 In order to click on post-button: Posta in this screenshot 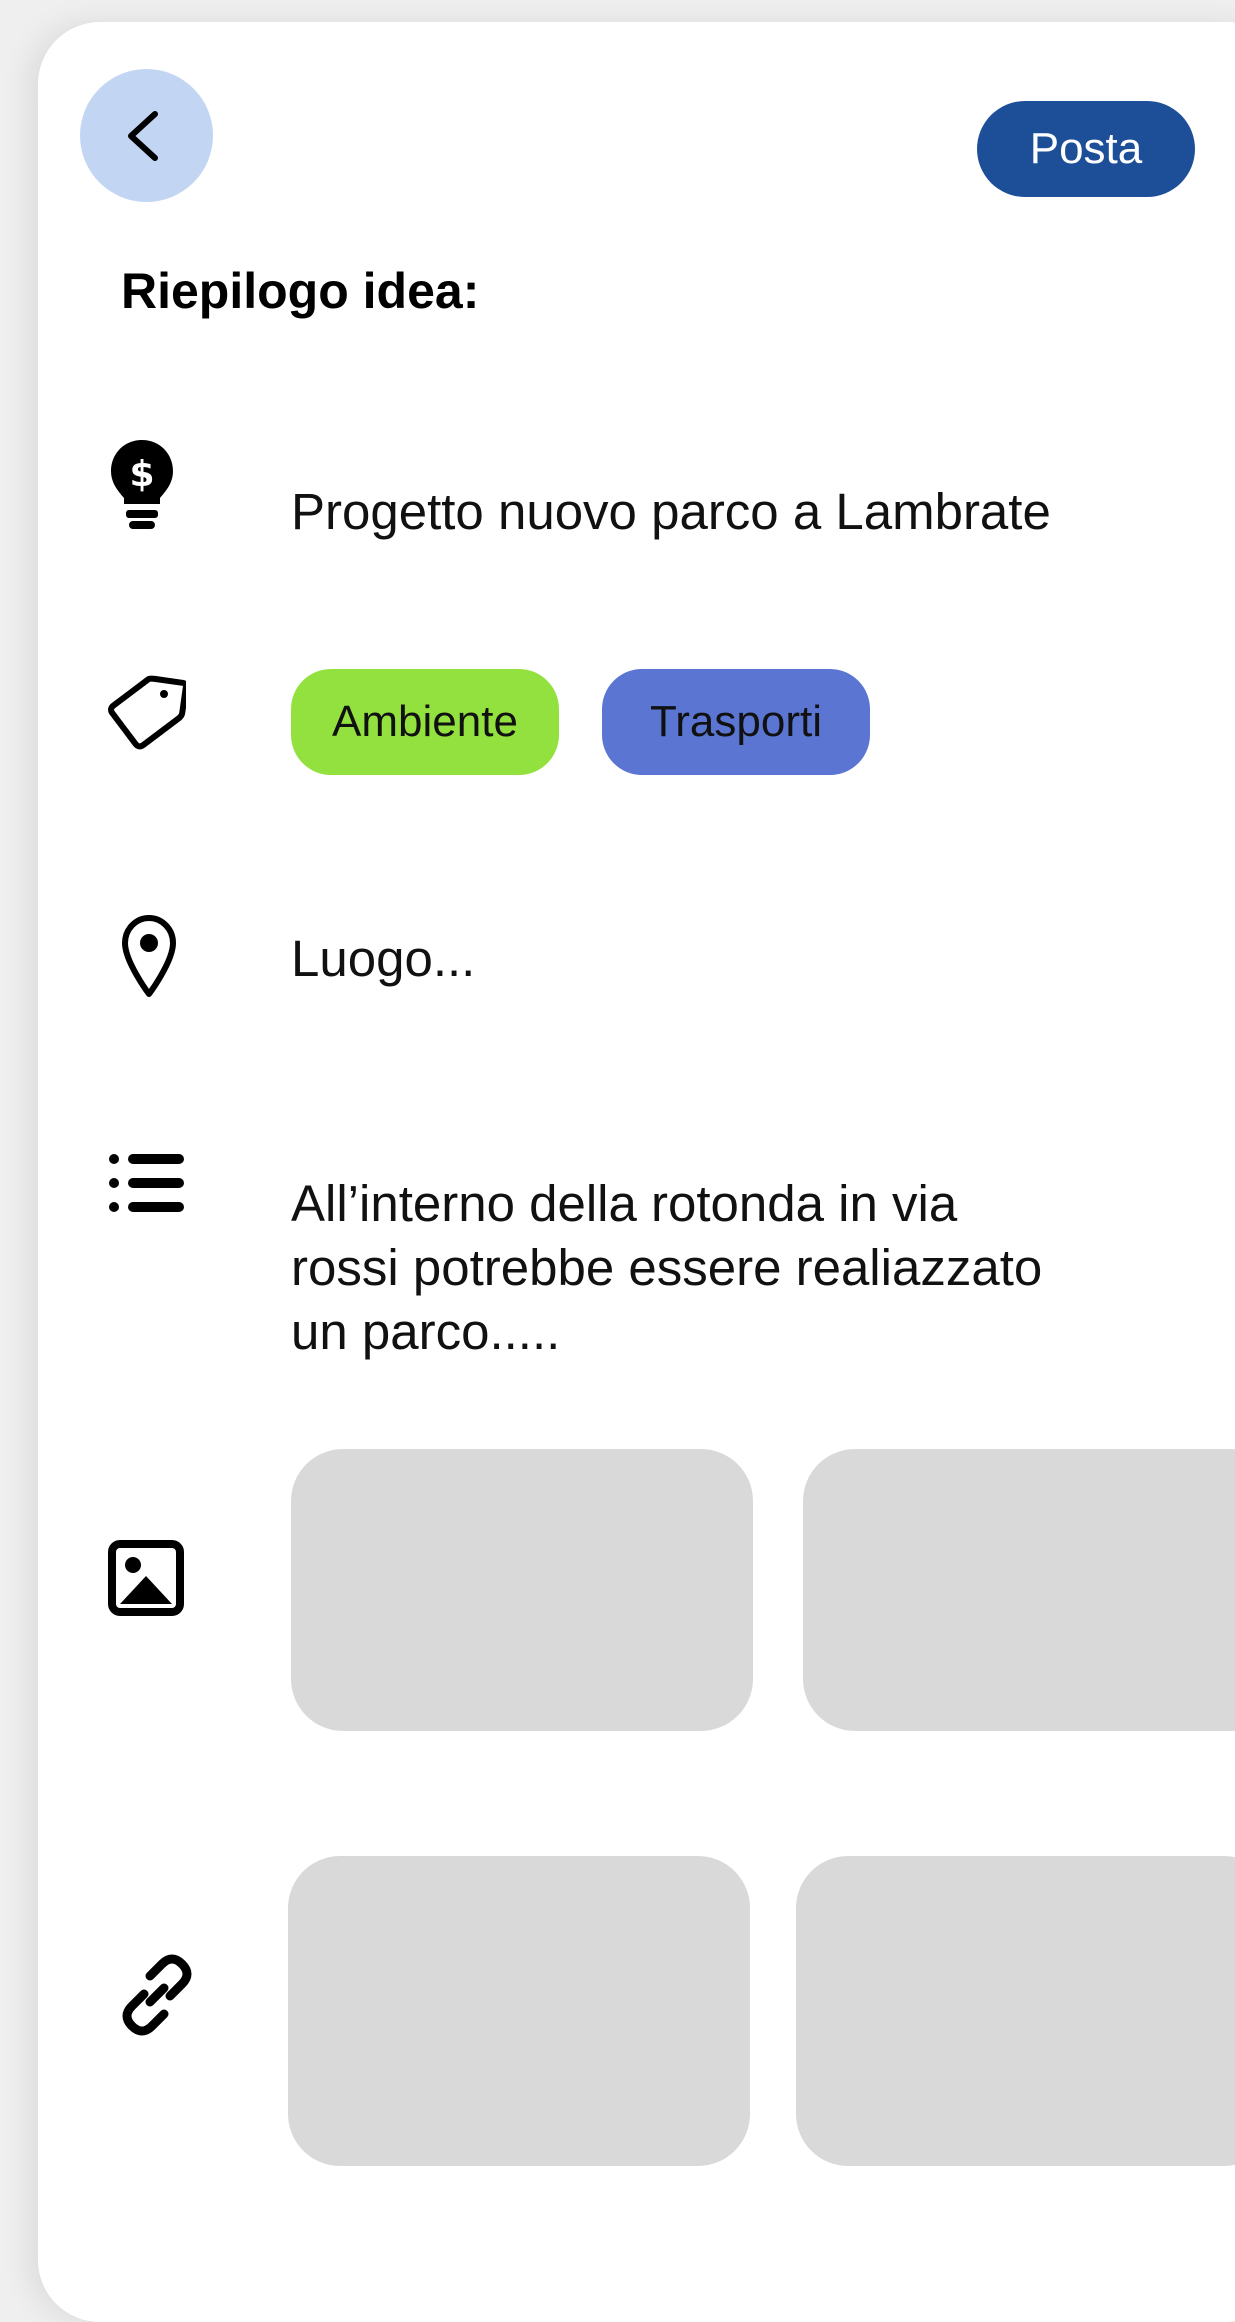, I will do `click(1086, 149)`.